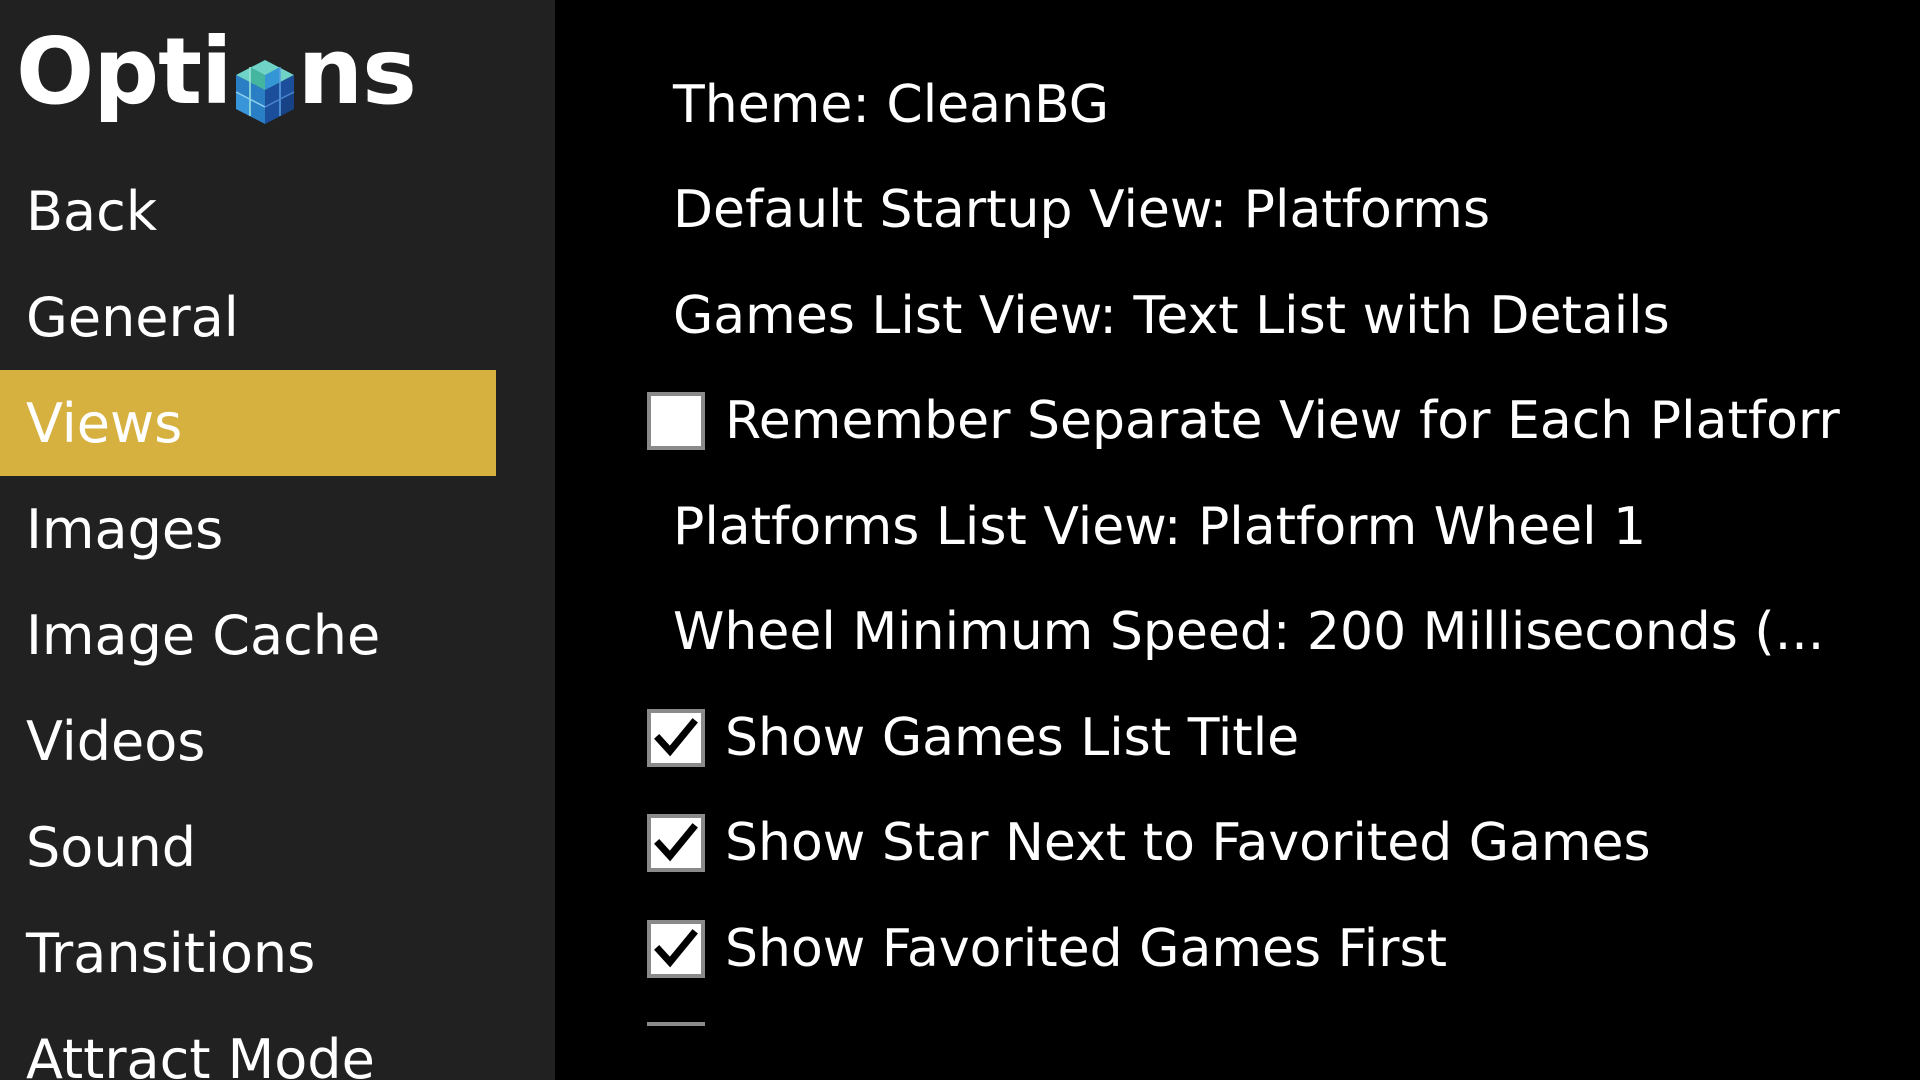  What do you see at coordinates (248, 1043) in the screenshot?
I see `nav-item-attract-mode: Attract Mode` at bounding box center [248, 1043].